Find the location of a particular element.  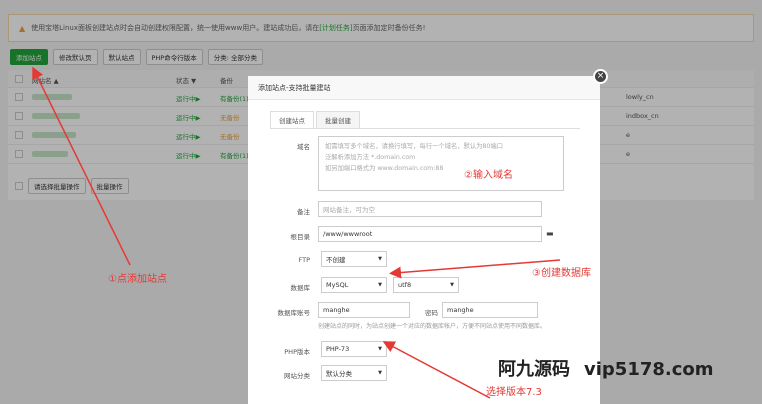

annotation-step2: ②输入域名 is located at coordinates (488, 175).